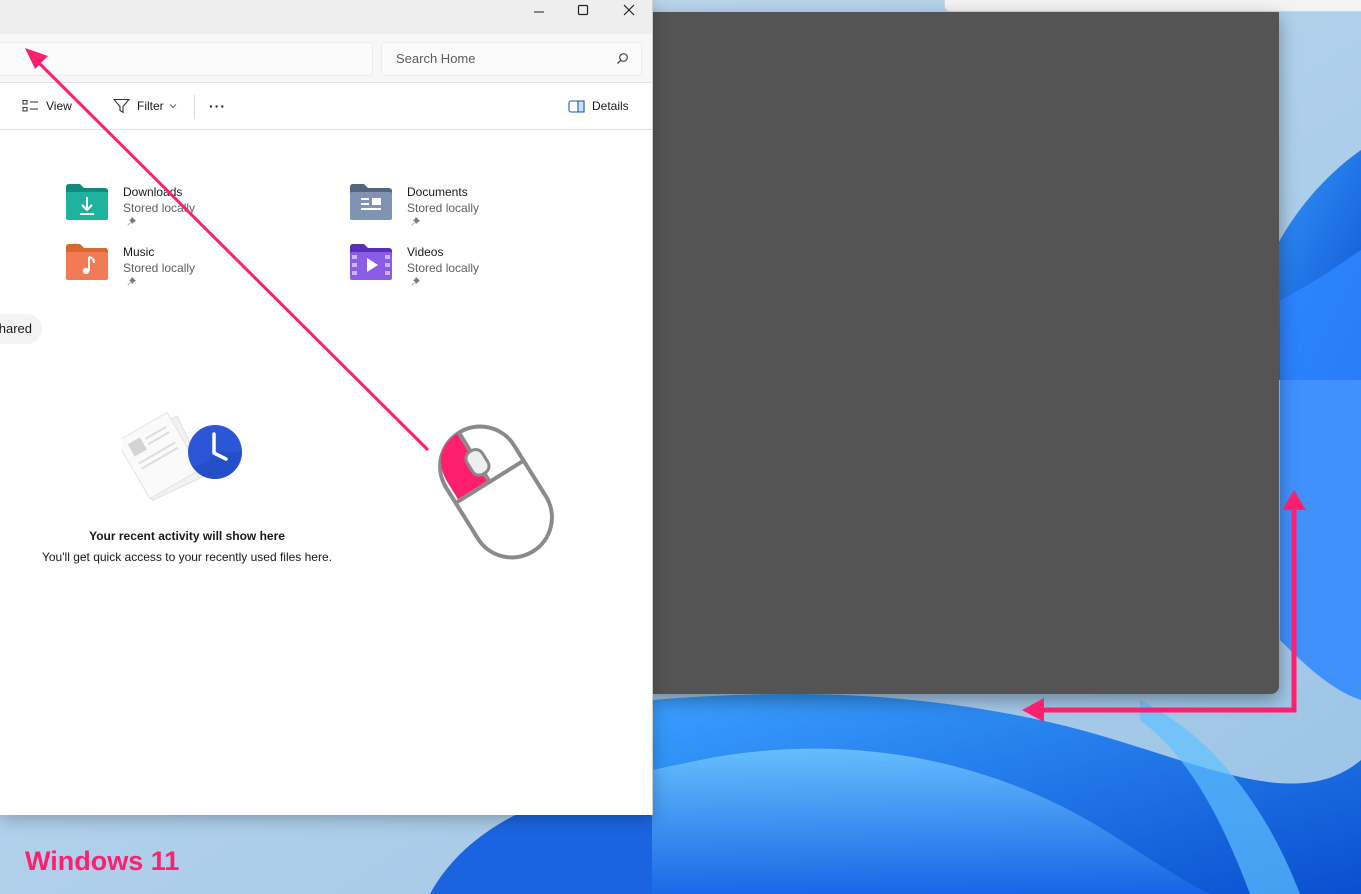 The width and height of the screenshot is (1361, 894). I want to click on more-label: ···, so click(217, 106).